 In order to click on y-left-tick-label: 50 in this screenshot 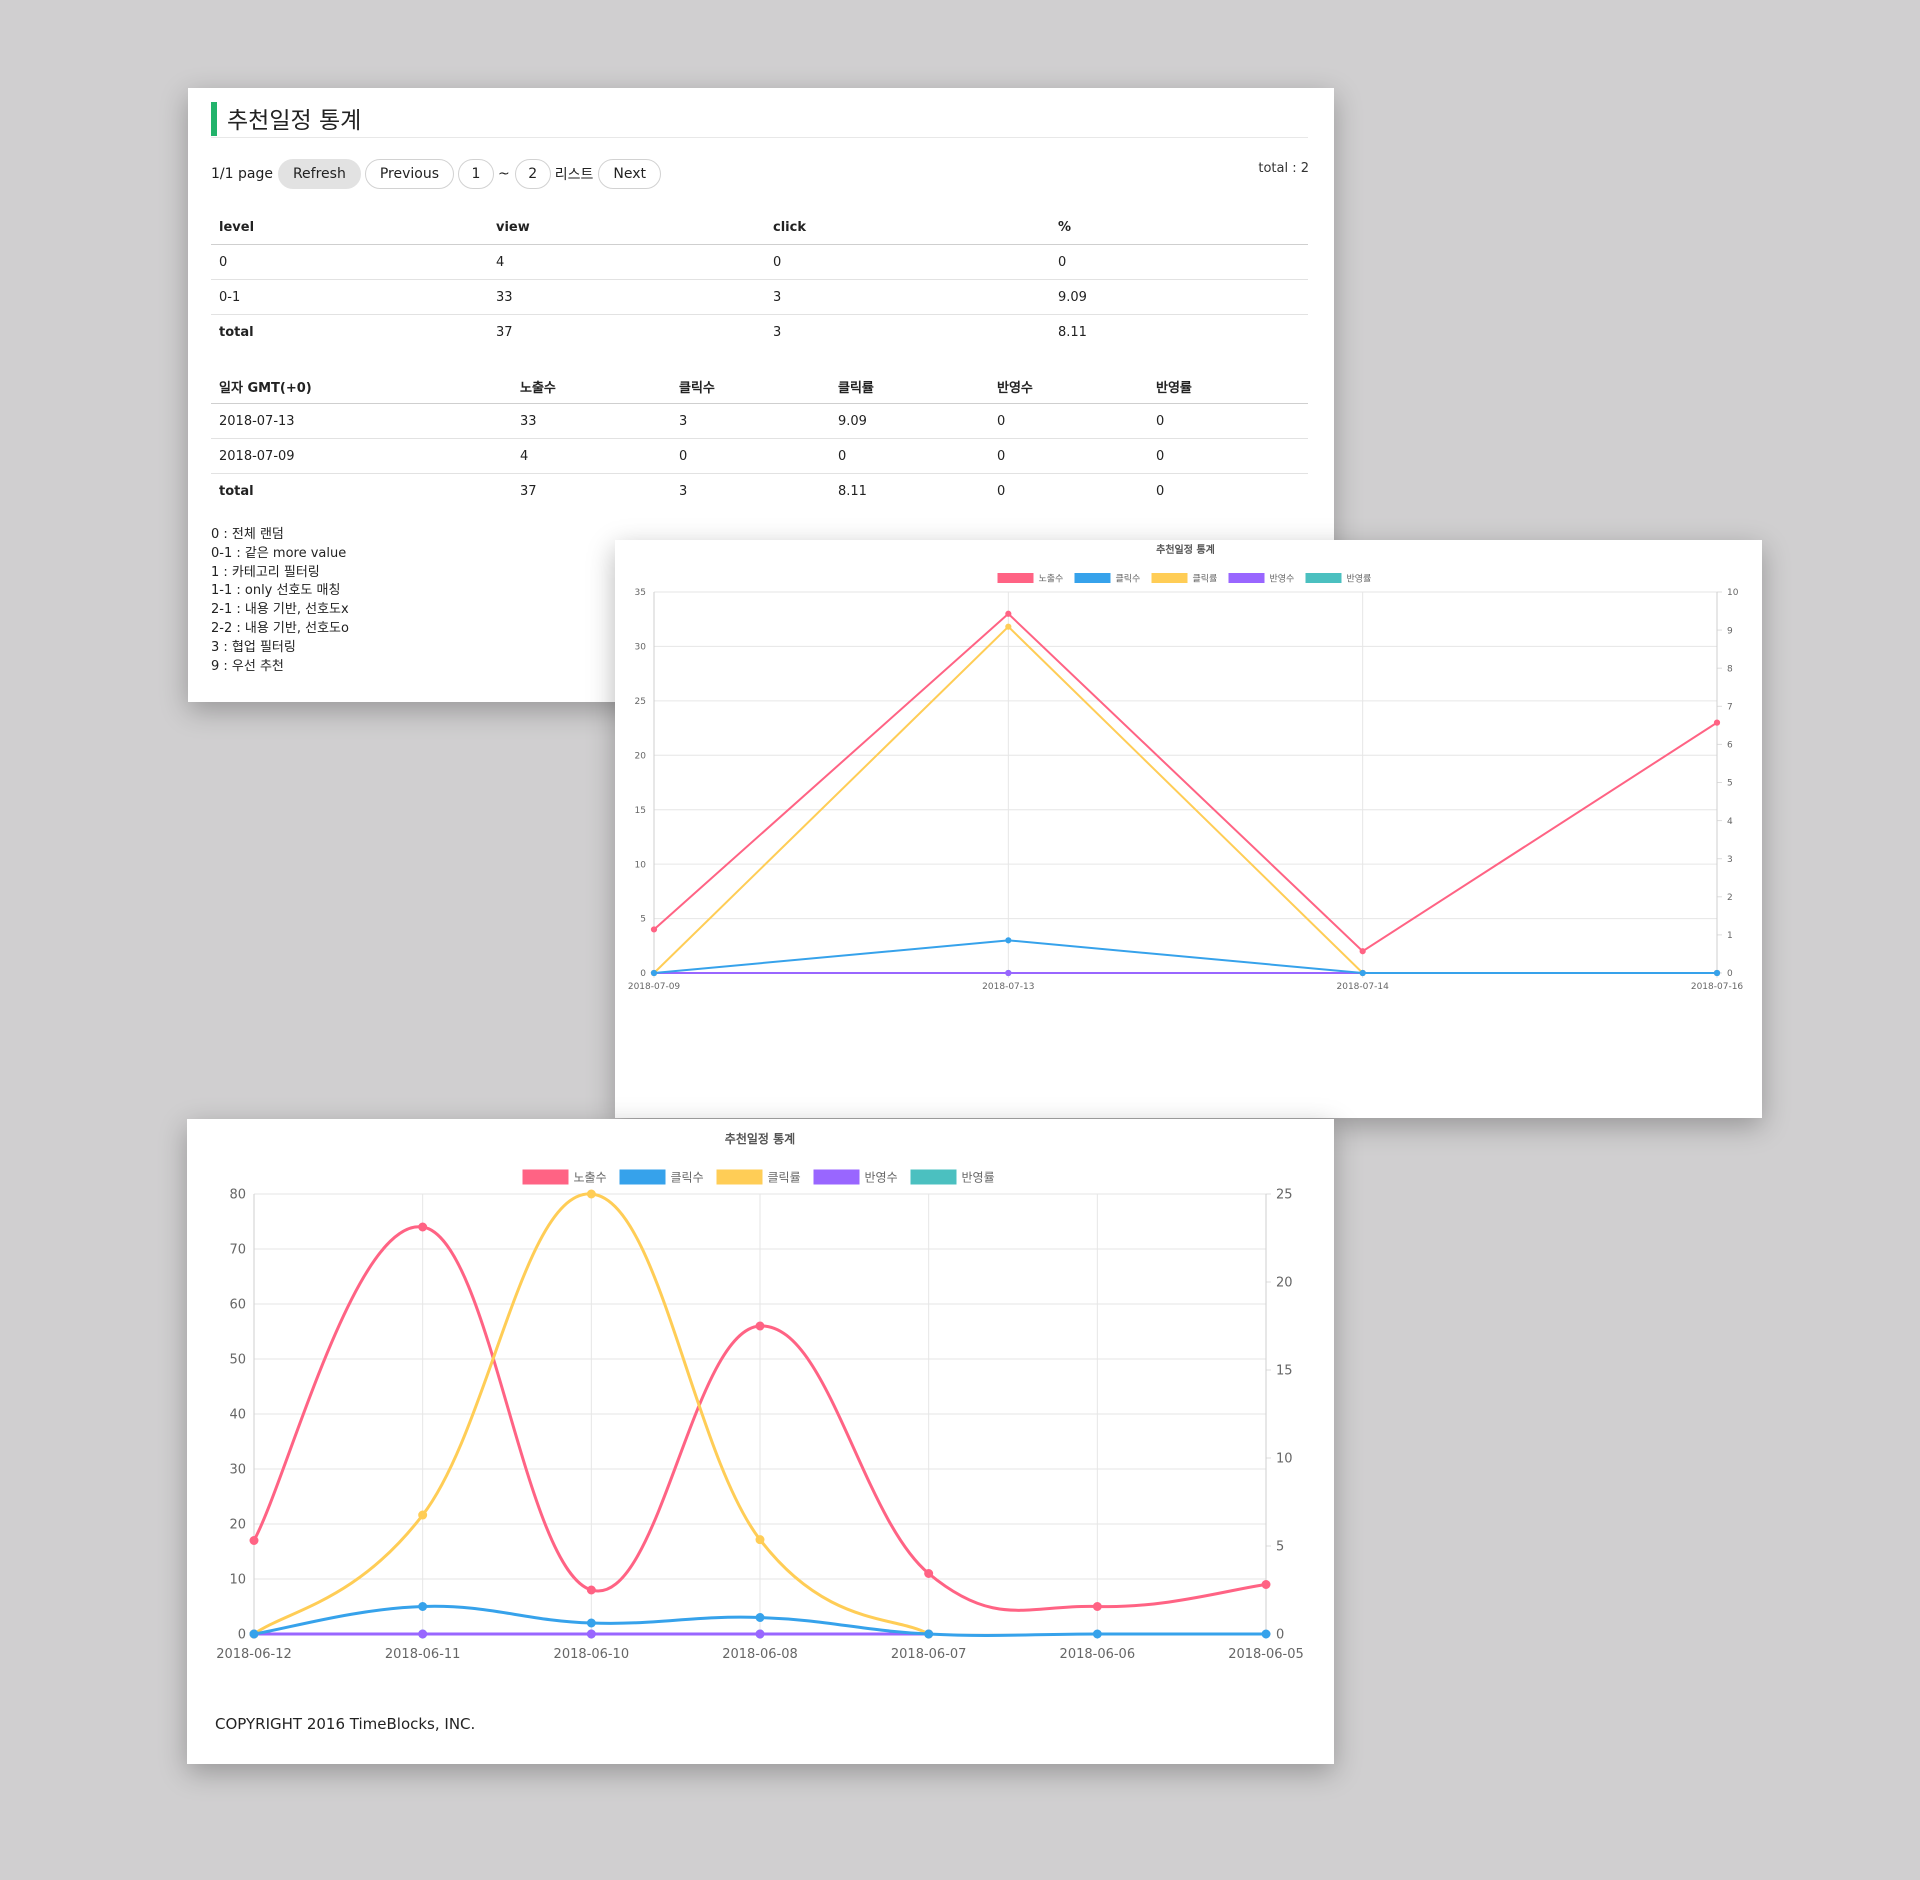, I will do `click(237, 1360)`.